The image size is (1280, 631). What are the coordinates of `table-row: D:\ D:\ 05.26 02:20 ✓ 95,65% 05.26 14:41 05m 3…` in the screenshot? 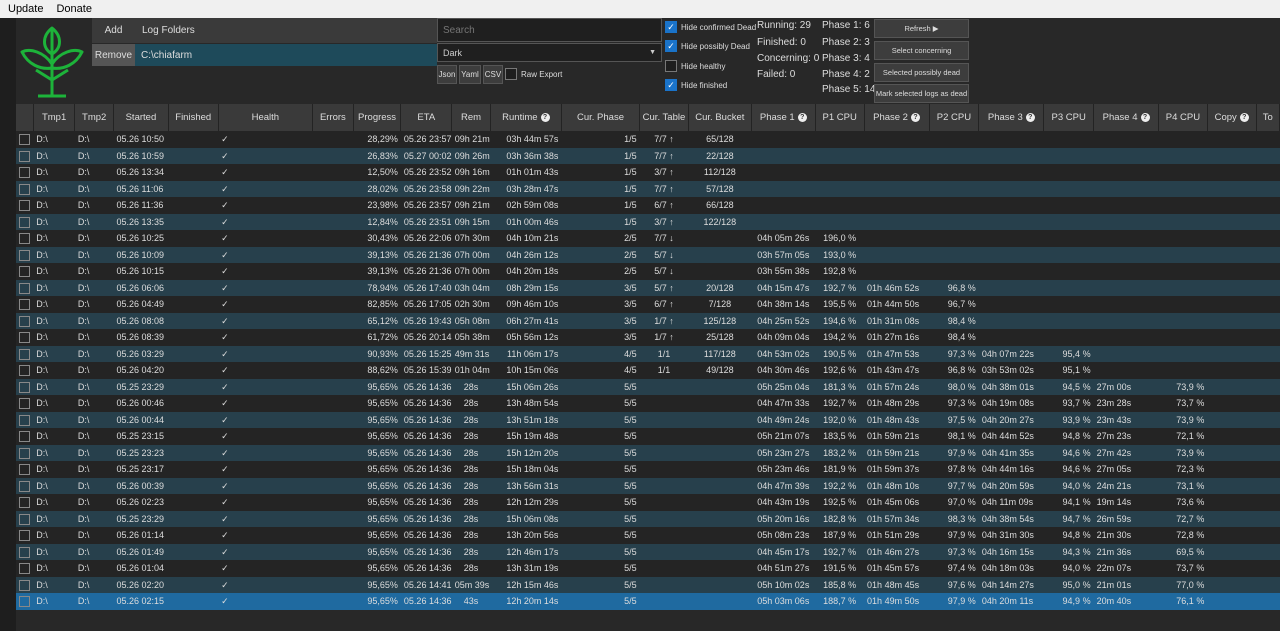 It's located at (648, 585).